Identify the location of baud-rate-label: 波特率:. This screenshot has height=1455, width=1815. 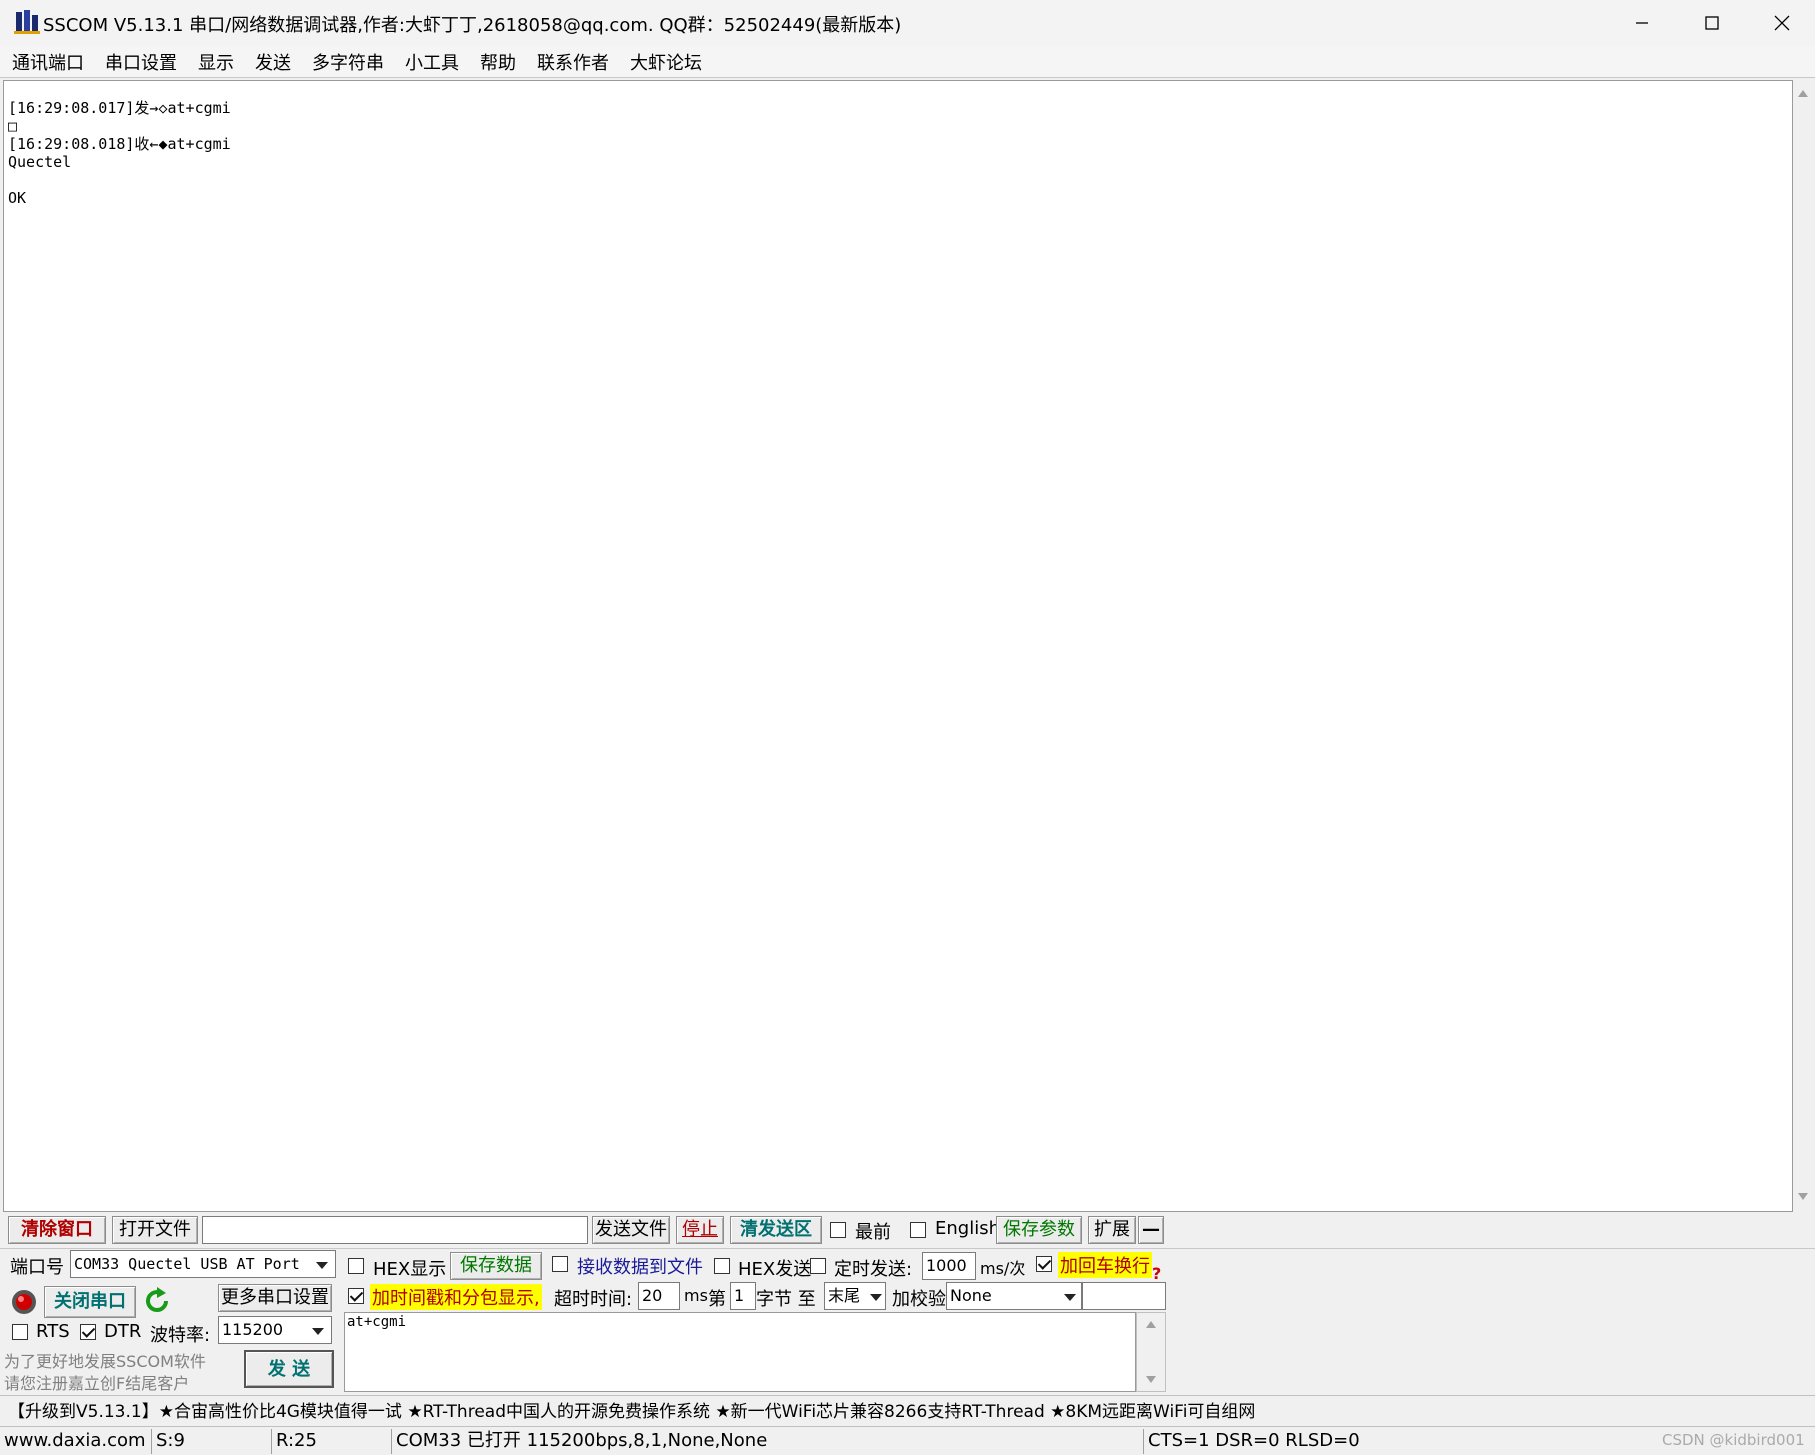
(180, 1335).